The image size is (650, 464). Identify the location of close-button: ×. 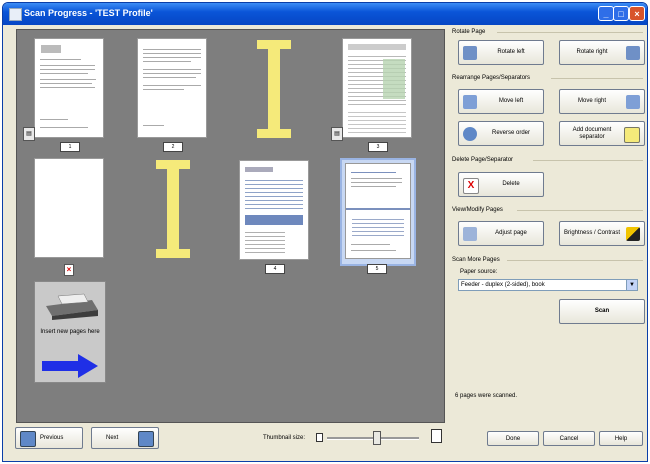
(637, 13).